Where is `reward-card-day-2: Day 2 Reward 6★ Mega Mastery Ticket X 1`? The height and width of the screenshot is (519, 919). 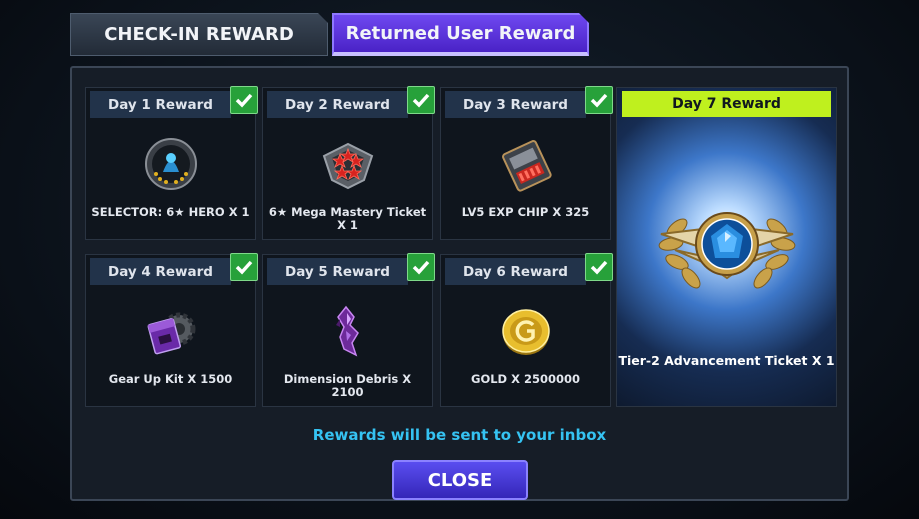 reward-card-day-2: Day 2 Reward 6★ Mega Mastery Ticket X 1 is located at coordinates (348, 163).